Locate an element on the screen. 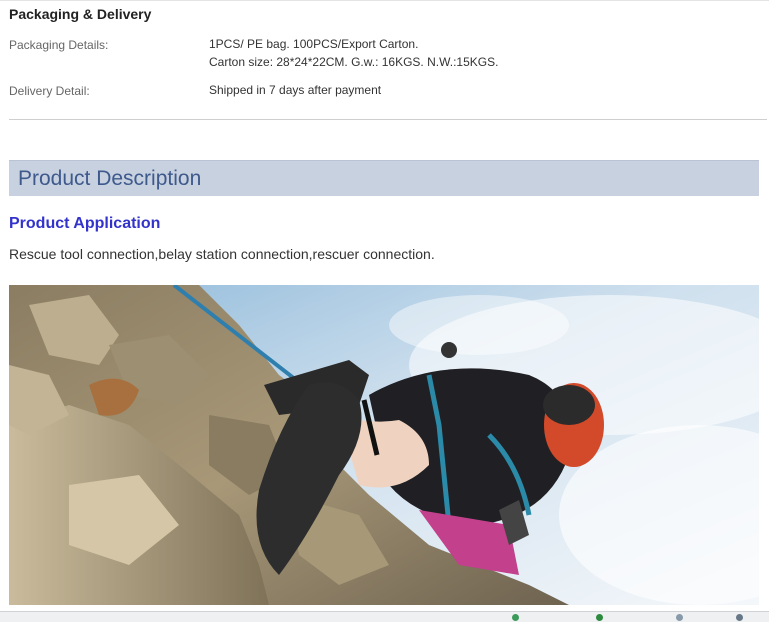  section-divider is located at coordinates (388, 119).